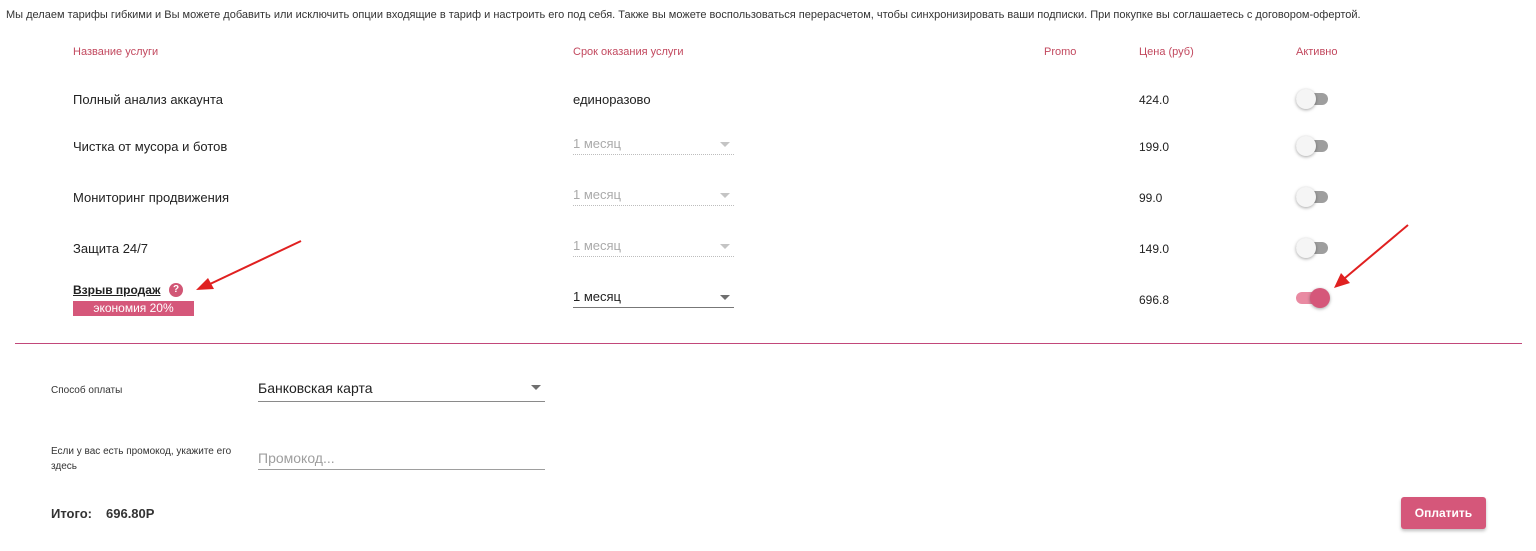 The height and width of the screenshot is (551, 1536). Describe the element at coordinates (802, 257) in the screenshot. I see `annotation-arrows` at that location.